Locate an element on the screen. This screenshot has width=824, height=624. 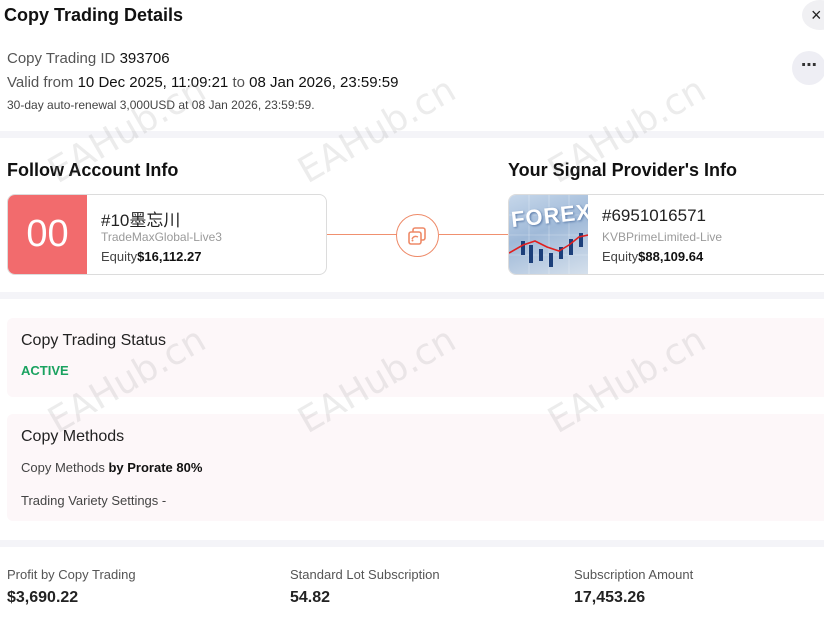
equity-value: $16,112.27 is located at coordinates (169, 256).